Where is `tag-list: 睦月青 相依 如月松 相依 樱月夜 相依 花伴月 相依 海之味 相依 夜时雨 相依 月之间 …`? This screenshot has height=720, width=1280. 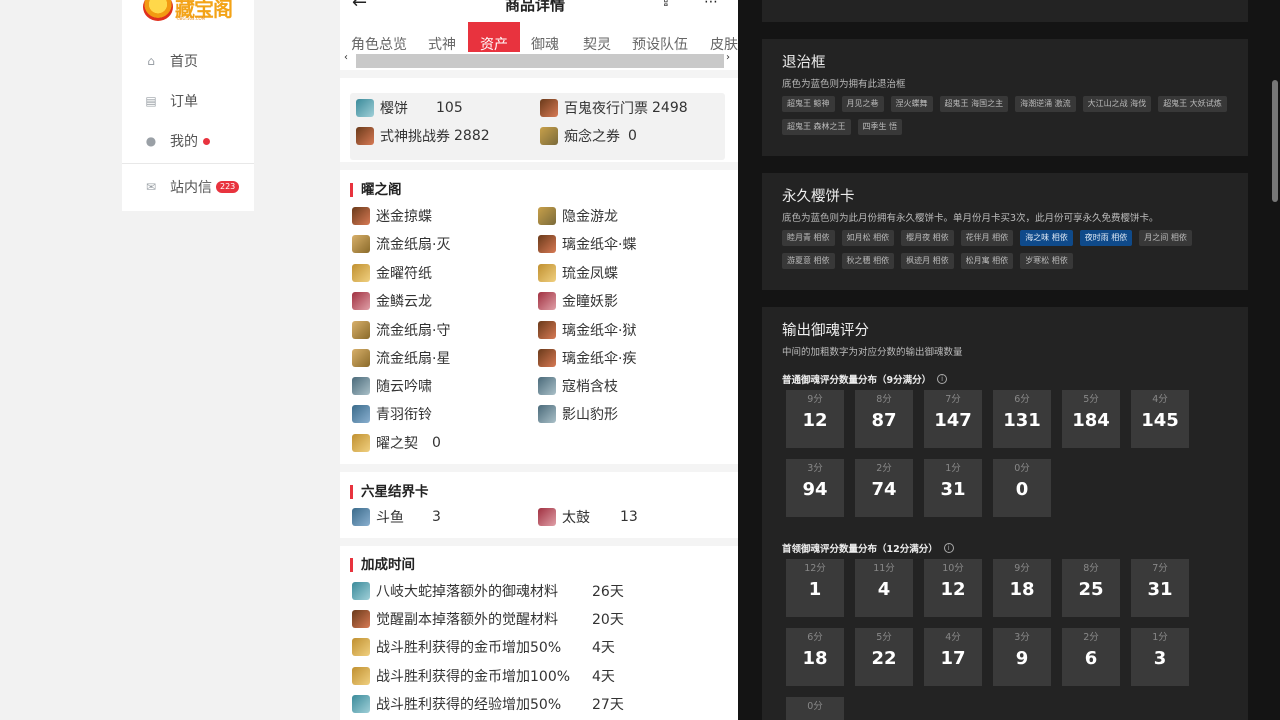 tag-list: 睦月青 相依 如月松 相依 樱月夜 相依 花伴月 相依 海之味 相依 夜时雨 相依 月之间 … is located at coordinates (1007, 249).